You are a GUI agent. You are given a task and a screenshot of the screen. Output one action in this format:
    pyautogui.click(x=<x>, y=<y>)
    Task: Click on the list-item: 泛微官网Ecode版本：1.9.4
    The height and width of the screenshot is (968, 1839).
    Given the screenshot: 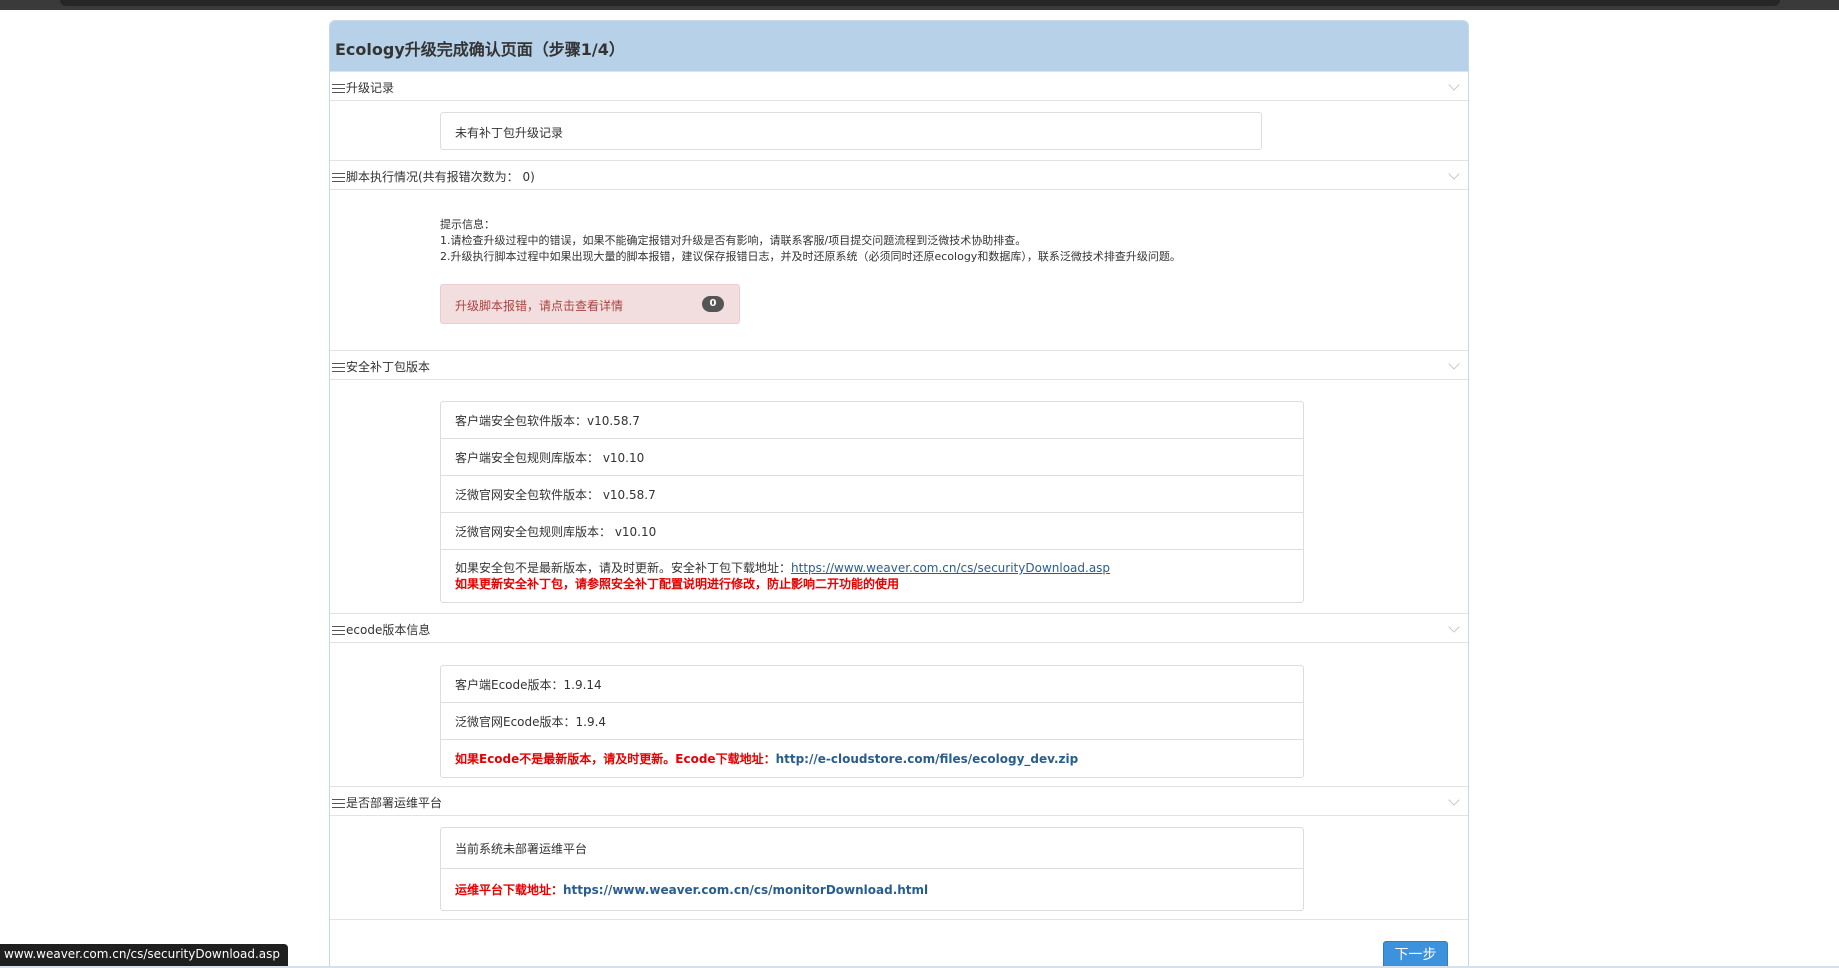 What is the action you would take?
    pyautogui.click(x=872, y=721)
    